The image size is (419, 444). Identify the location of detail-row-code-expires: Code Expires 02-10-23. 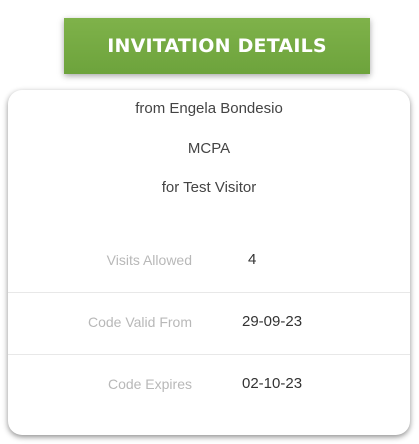
(209, 386).